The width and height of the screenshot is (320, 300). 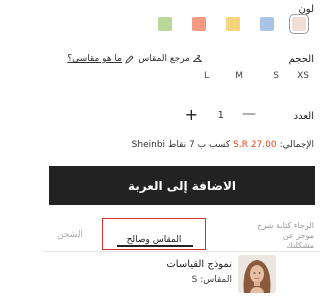 I want to click on size-label: الحجم, so click(x=301, y=59).